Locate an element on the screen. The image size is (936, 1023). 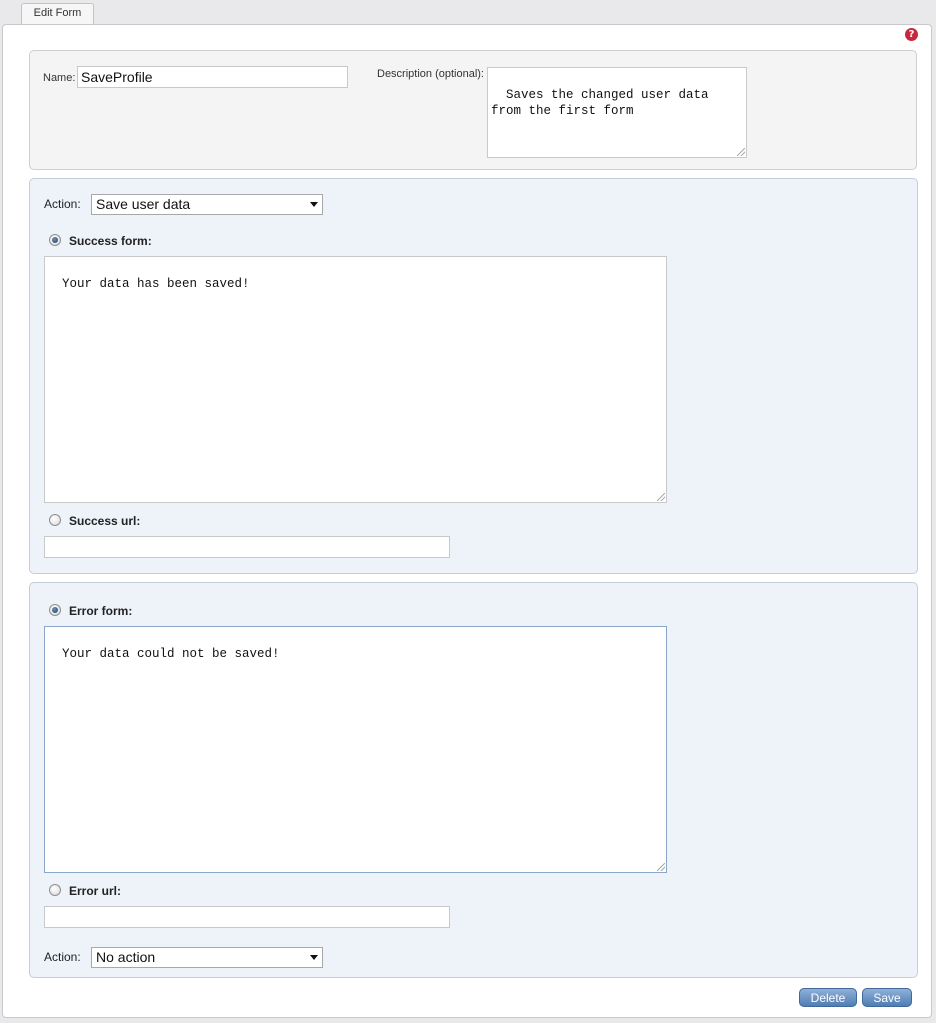
tab-edit-form: Edit Form is located at coordinates (57, 13).